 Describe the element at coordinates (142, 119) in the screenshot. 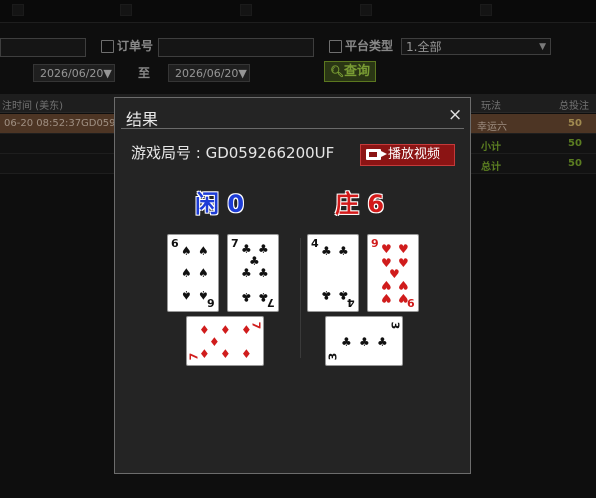

I see `modal-title: 结果` at that location.